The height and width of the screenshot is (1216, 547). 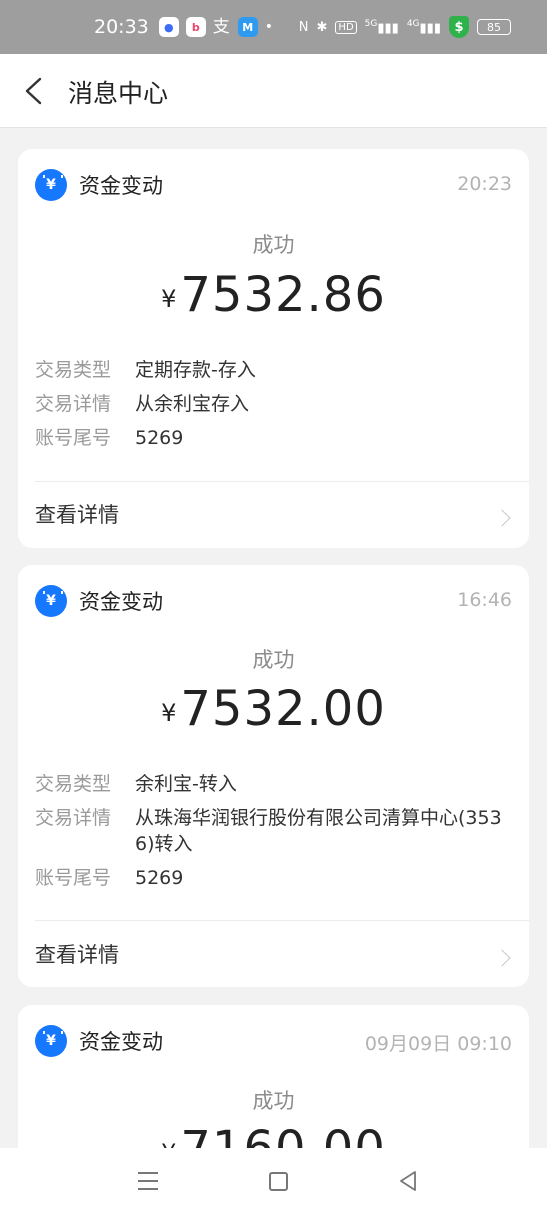 I want to click on bluetooth-icon: ✱, so click(x=322, y=27).